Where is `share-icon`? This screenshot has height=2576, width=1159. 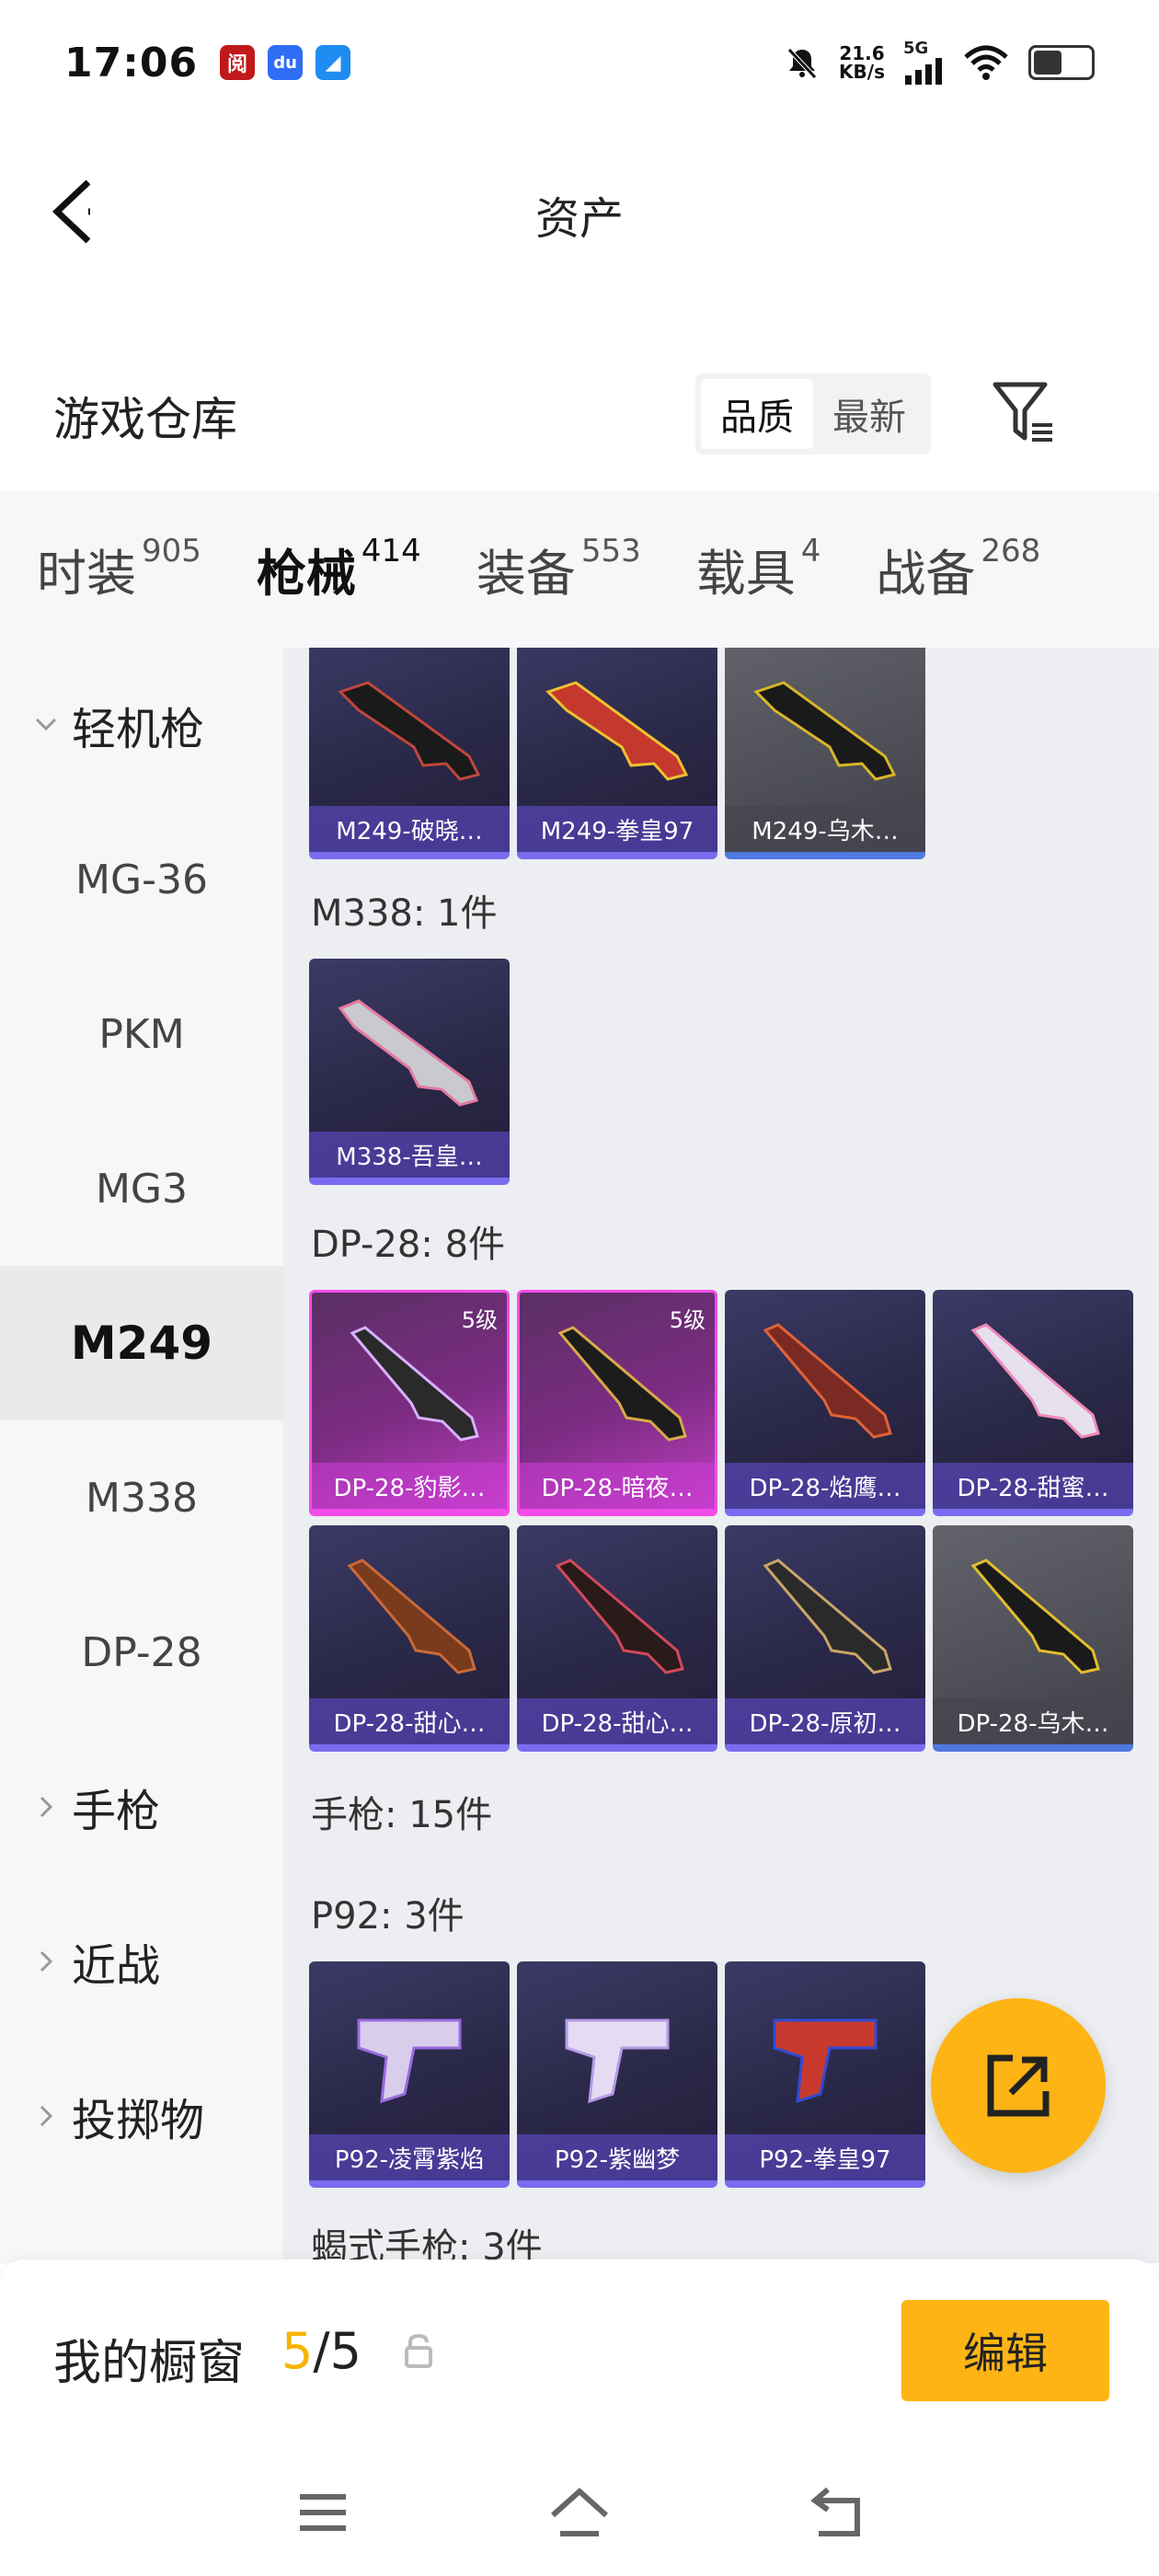 share-icon is located at coordinates (1018, 2085).